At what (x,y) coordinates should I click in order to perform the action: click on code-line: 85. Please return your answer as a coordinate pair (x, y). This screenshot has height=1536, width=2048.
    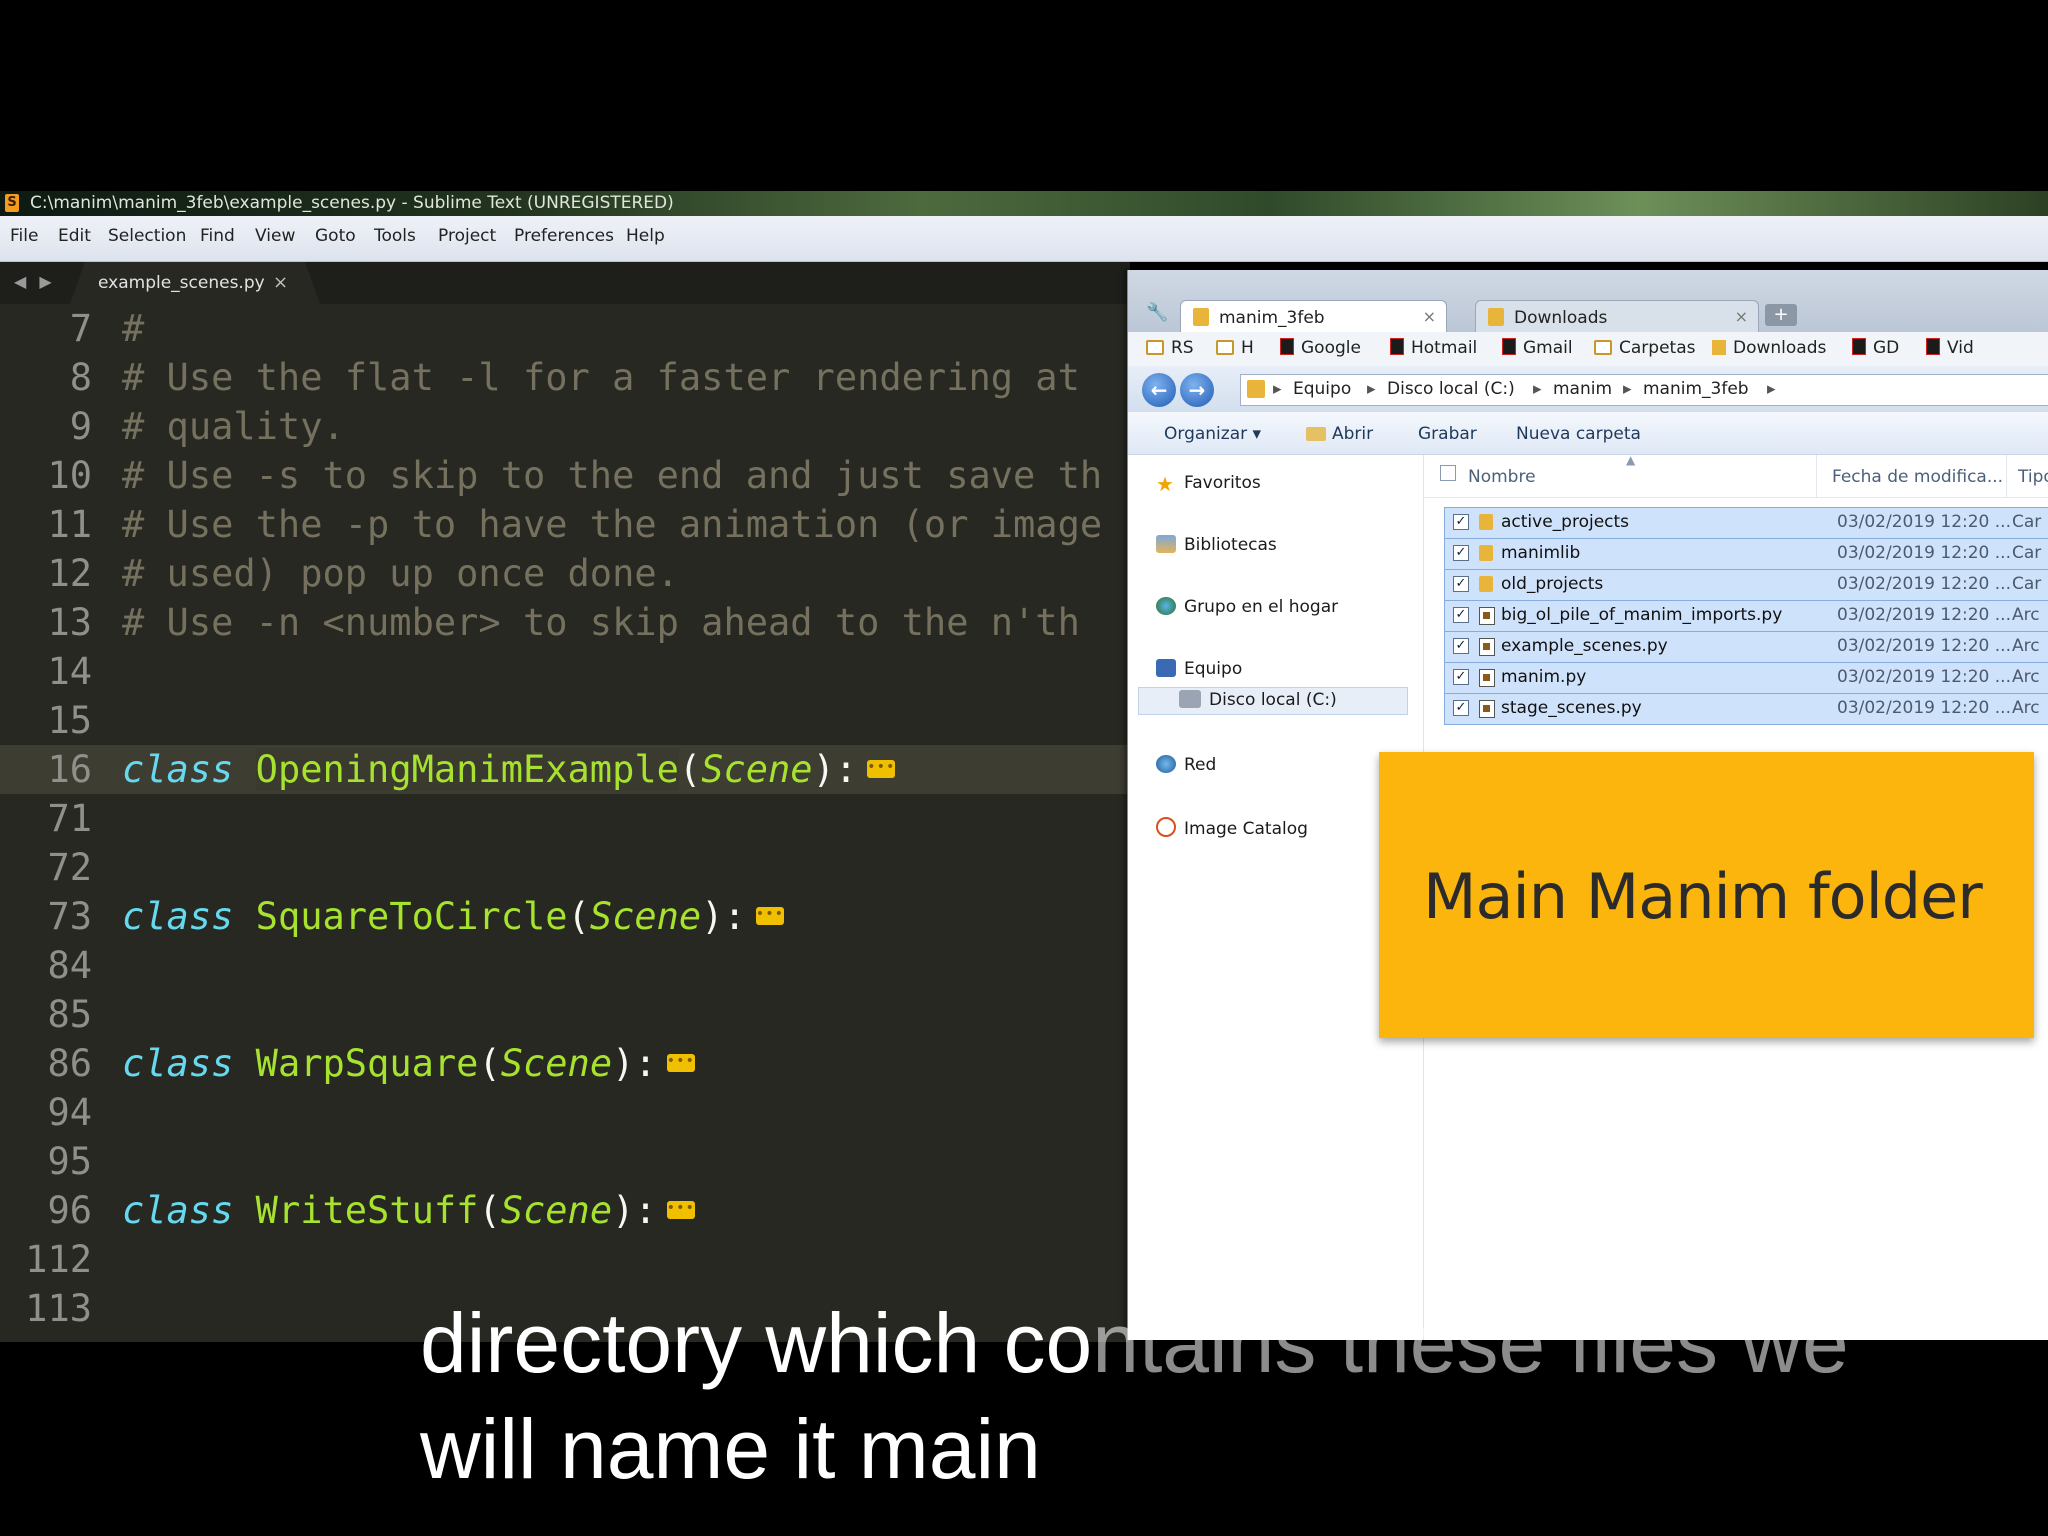
    Looking at the image, I should click on (565, 1014).